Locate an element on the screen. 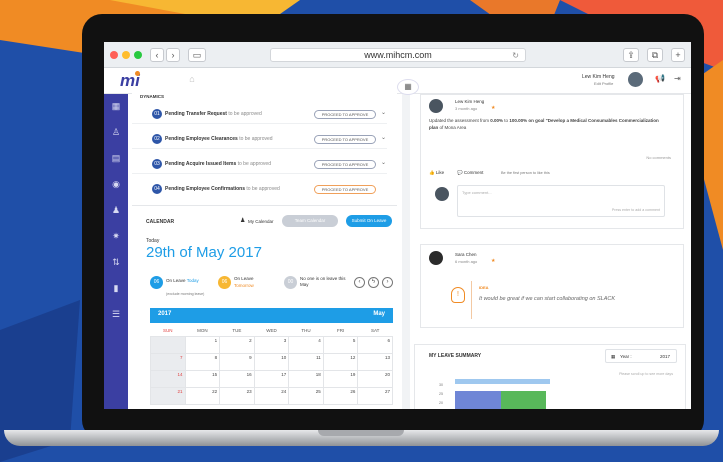 This screenshot has width=723, height=462. day-cell: 9 is located at coordinates (237, 361).